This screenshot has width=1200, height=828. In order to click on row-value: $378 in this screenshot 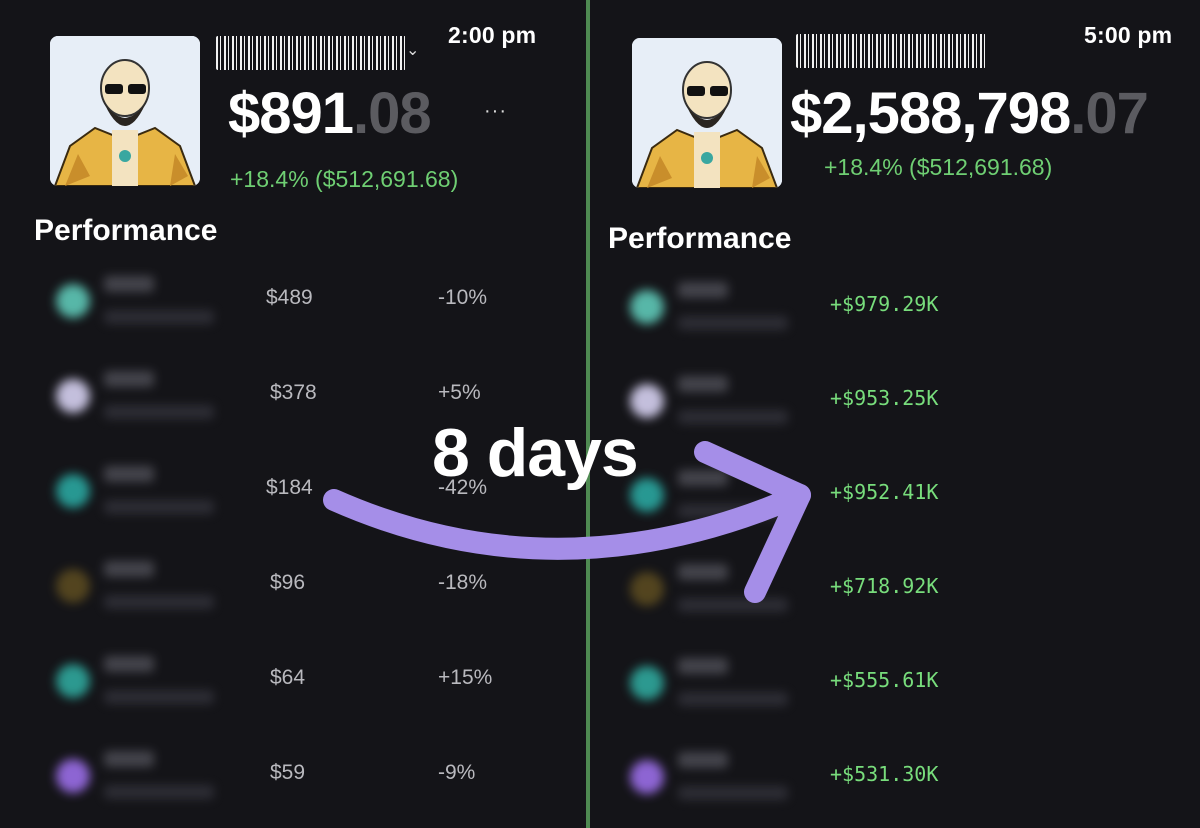, I will do `click(293, 392)`.